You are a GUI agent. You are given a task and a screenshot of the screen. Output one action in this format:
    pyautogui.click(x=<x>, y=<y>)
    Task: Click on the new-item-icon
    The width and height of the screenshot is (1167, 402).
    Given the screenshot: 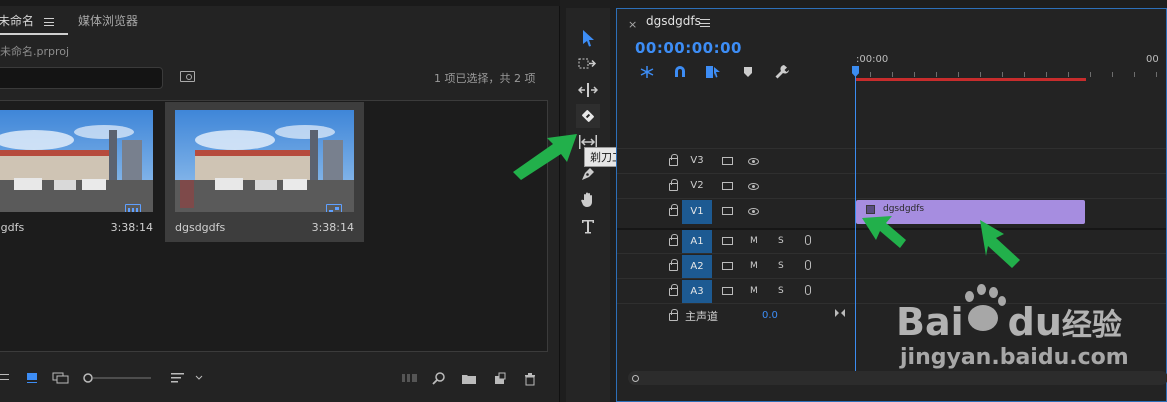 What is the action you would take?
    pyautogui.click(x=500, y=379)
    